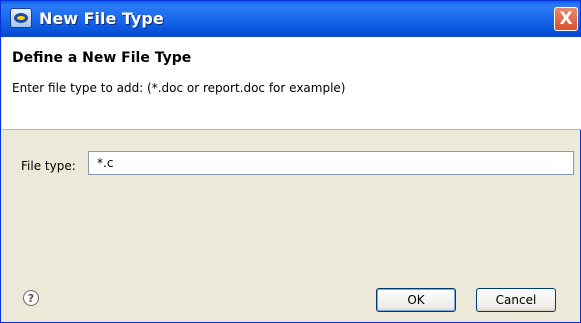  I want to click on title-bar: New File Type X, so click(290, 19).